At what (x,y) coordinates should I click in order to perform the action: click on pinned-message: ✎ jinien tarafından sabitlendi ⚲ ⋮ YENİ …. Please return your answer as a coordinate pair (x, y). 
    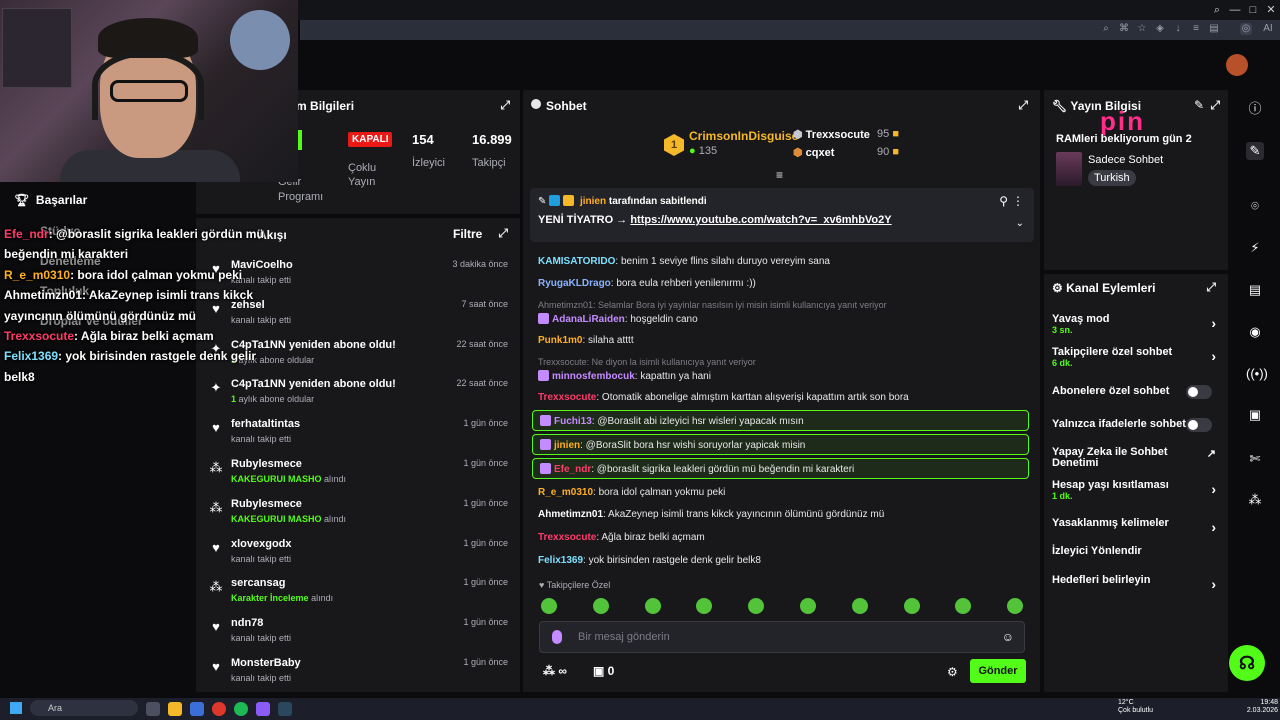
    Looking at the image, I should click on (782, 215).